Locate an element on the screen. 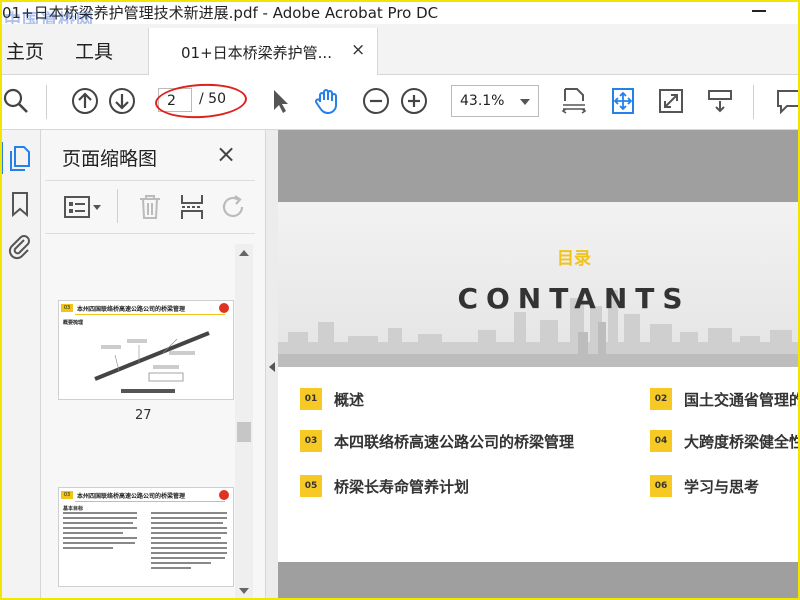 The width and height of the screenshot is (800, 600). tab-tools: 工具 is located at coordinates (94, 50).